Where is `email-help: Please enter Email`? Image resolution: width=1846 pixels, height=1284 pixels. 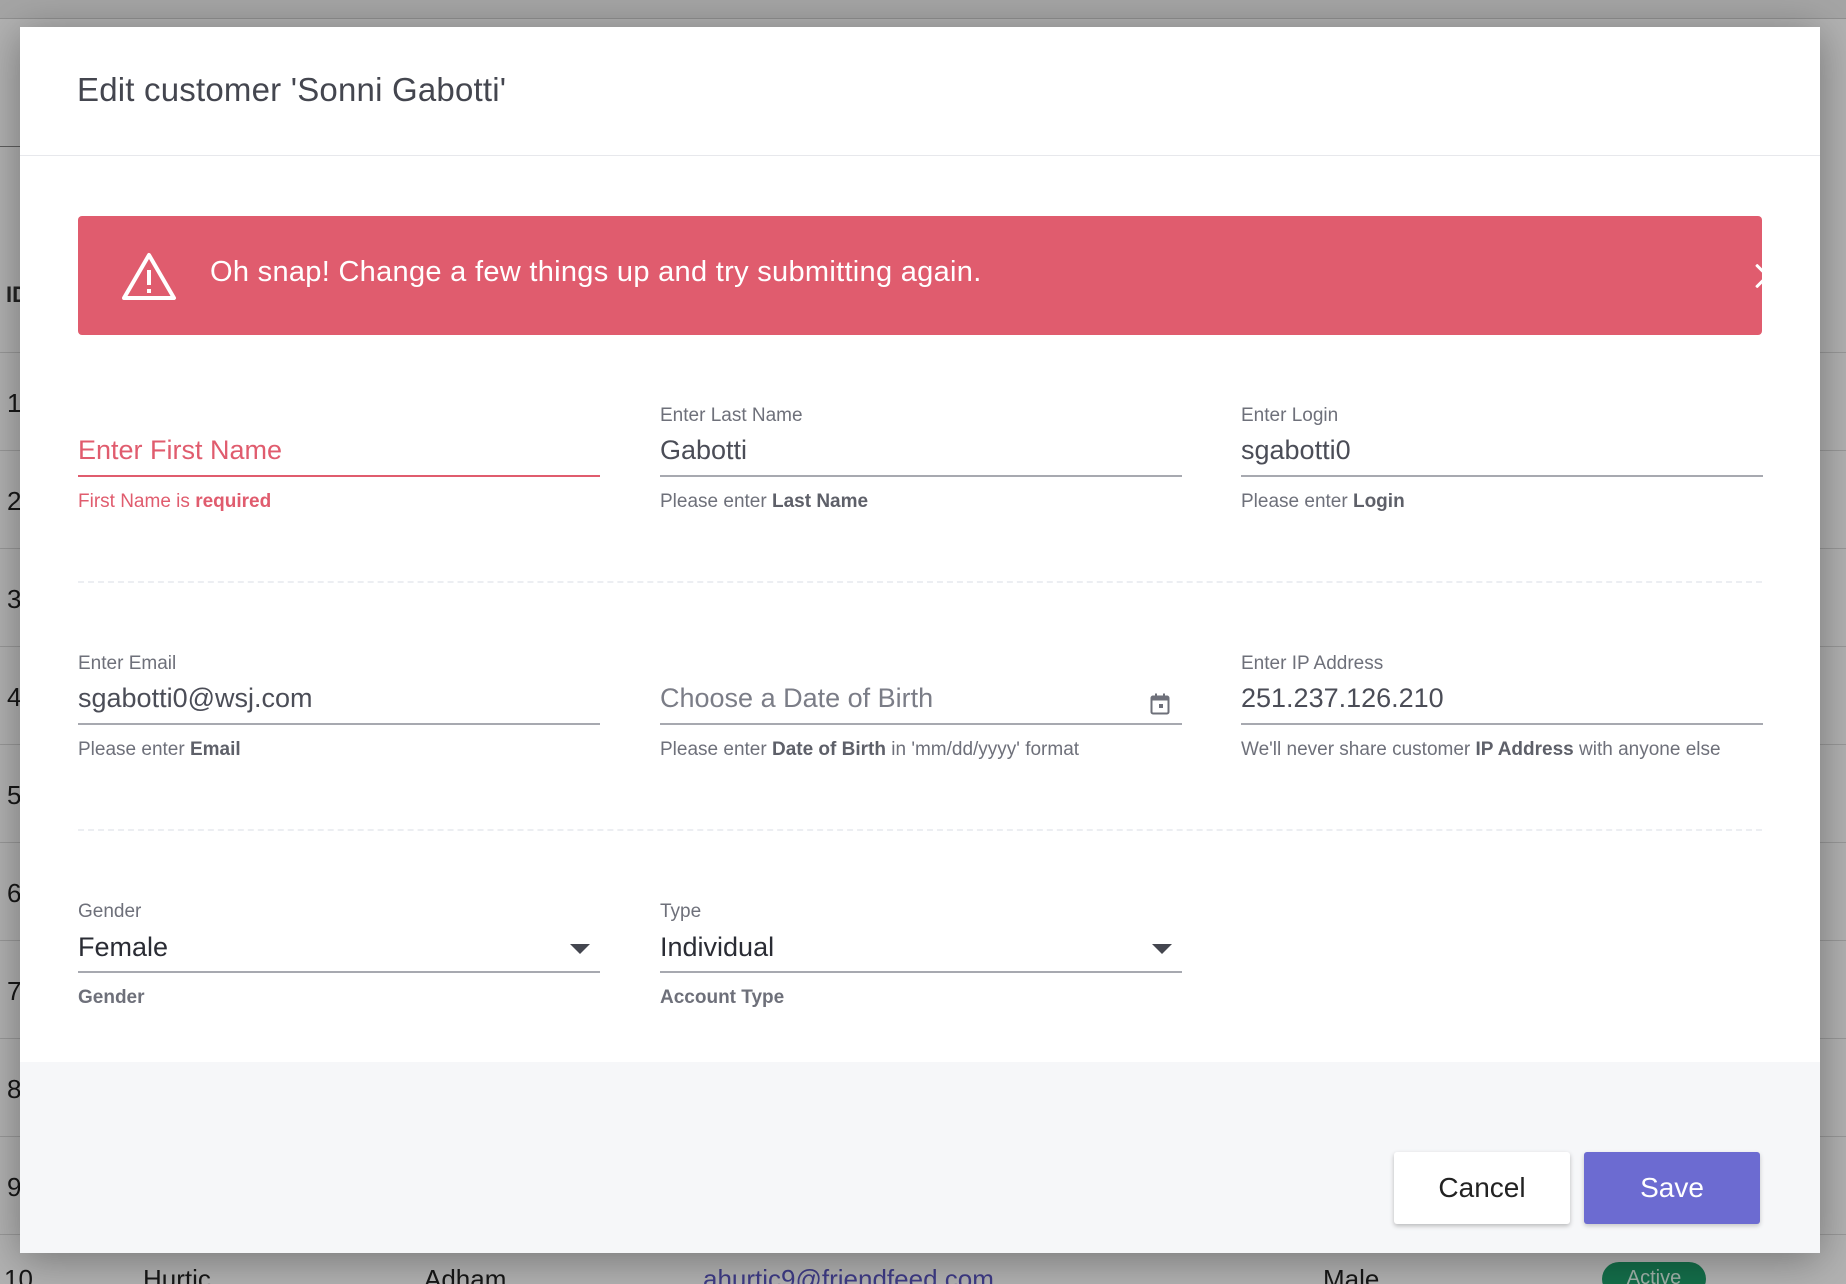
email-help: Please enter Email is located at coordinates (159, 750).